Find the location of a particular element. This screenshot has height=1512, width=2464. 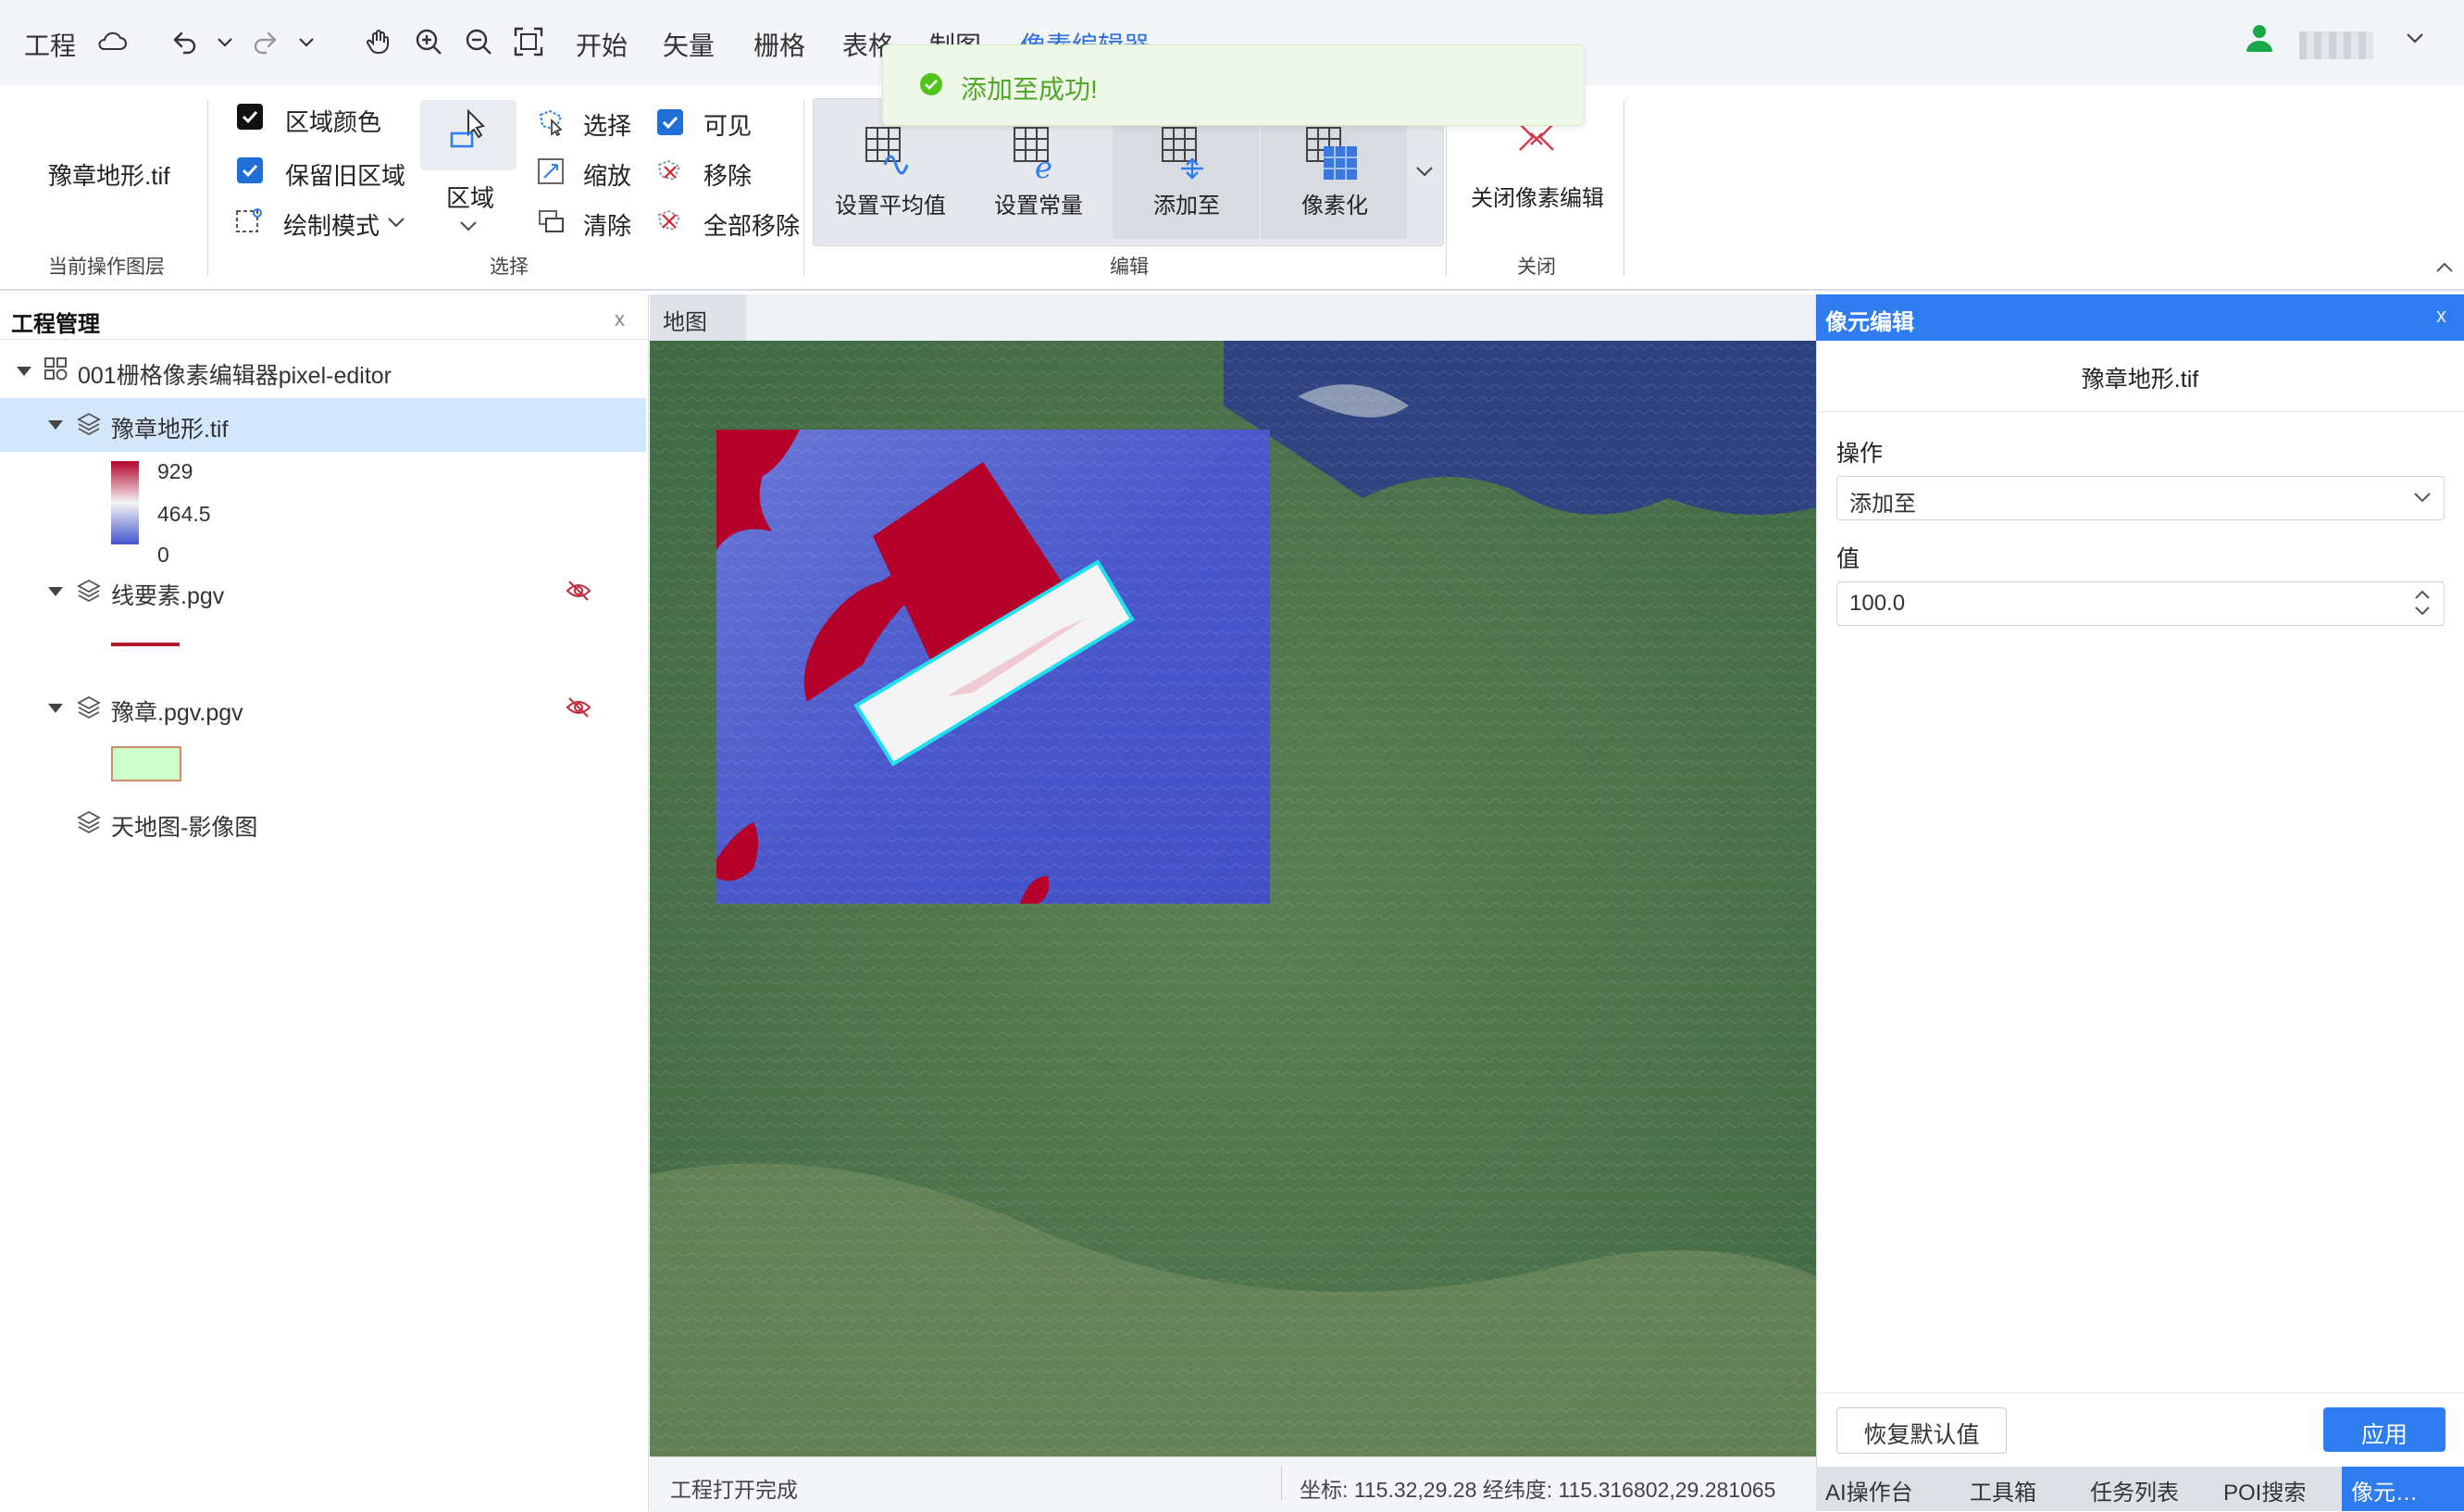

value-stepper-icon is located at coordinates (2422, 602).